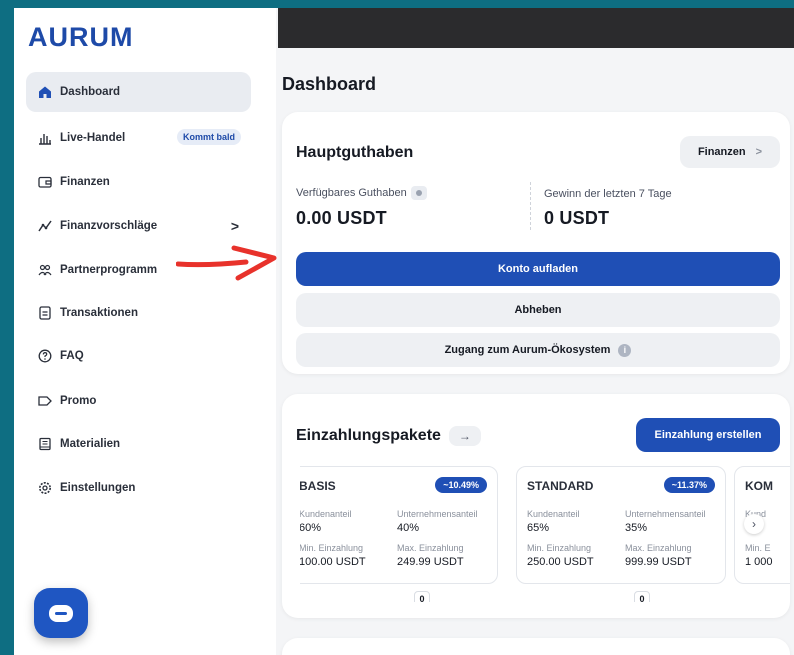 Image resolution: width=794 pixels, height=655 pixels. I want to click on sidebar-item-label: Partnerprogramm, so click(109, 270).